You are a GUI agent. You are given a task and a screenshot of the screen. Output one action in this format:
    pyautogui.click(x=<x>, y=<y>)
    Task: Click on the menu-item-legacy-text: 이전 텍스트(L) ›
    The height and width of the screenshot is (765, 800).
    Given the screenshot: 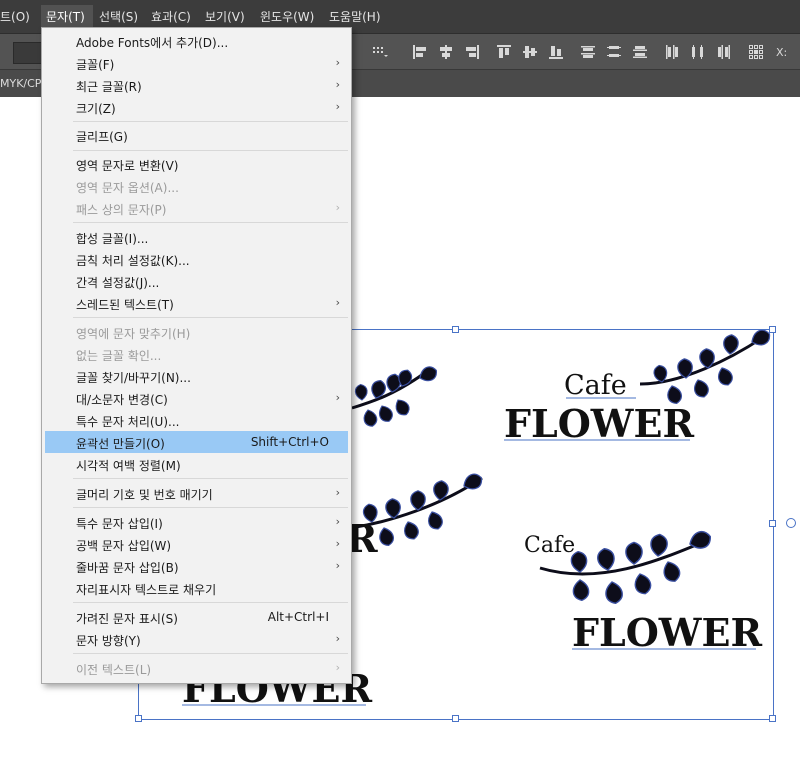 What is the action you would take?
    pyautogui.click(x=196, y=668)
    